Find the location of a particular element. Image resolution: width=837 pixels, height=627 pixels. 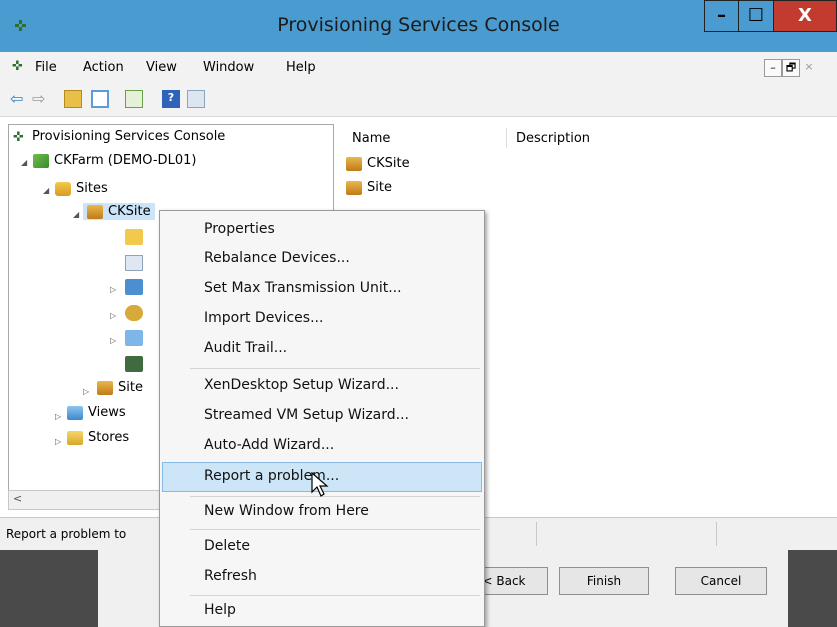

vdisk-update-icon is located at coordinates (134, 287).